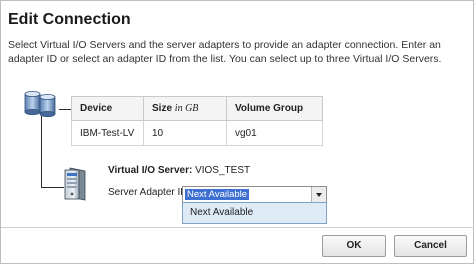  I want to click on column-header-size: Size in GB, so click(185, 108).